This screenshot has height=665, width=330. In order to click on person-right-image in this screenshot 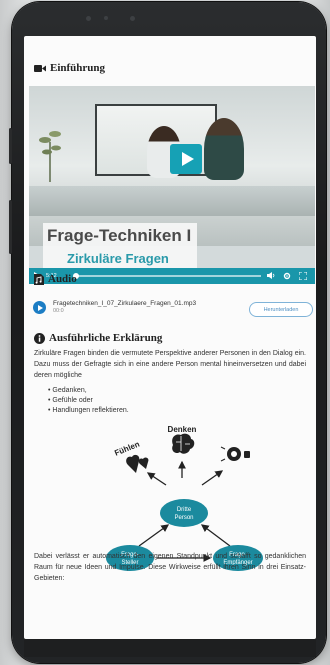, I will do `click(224, 149)`.